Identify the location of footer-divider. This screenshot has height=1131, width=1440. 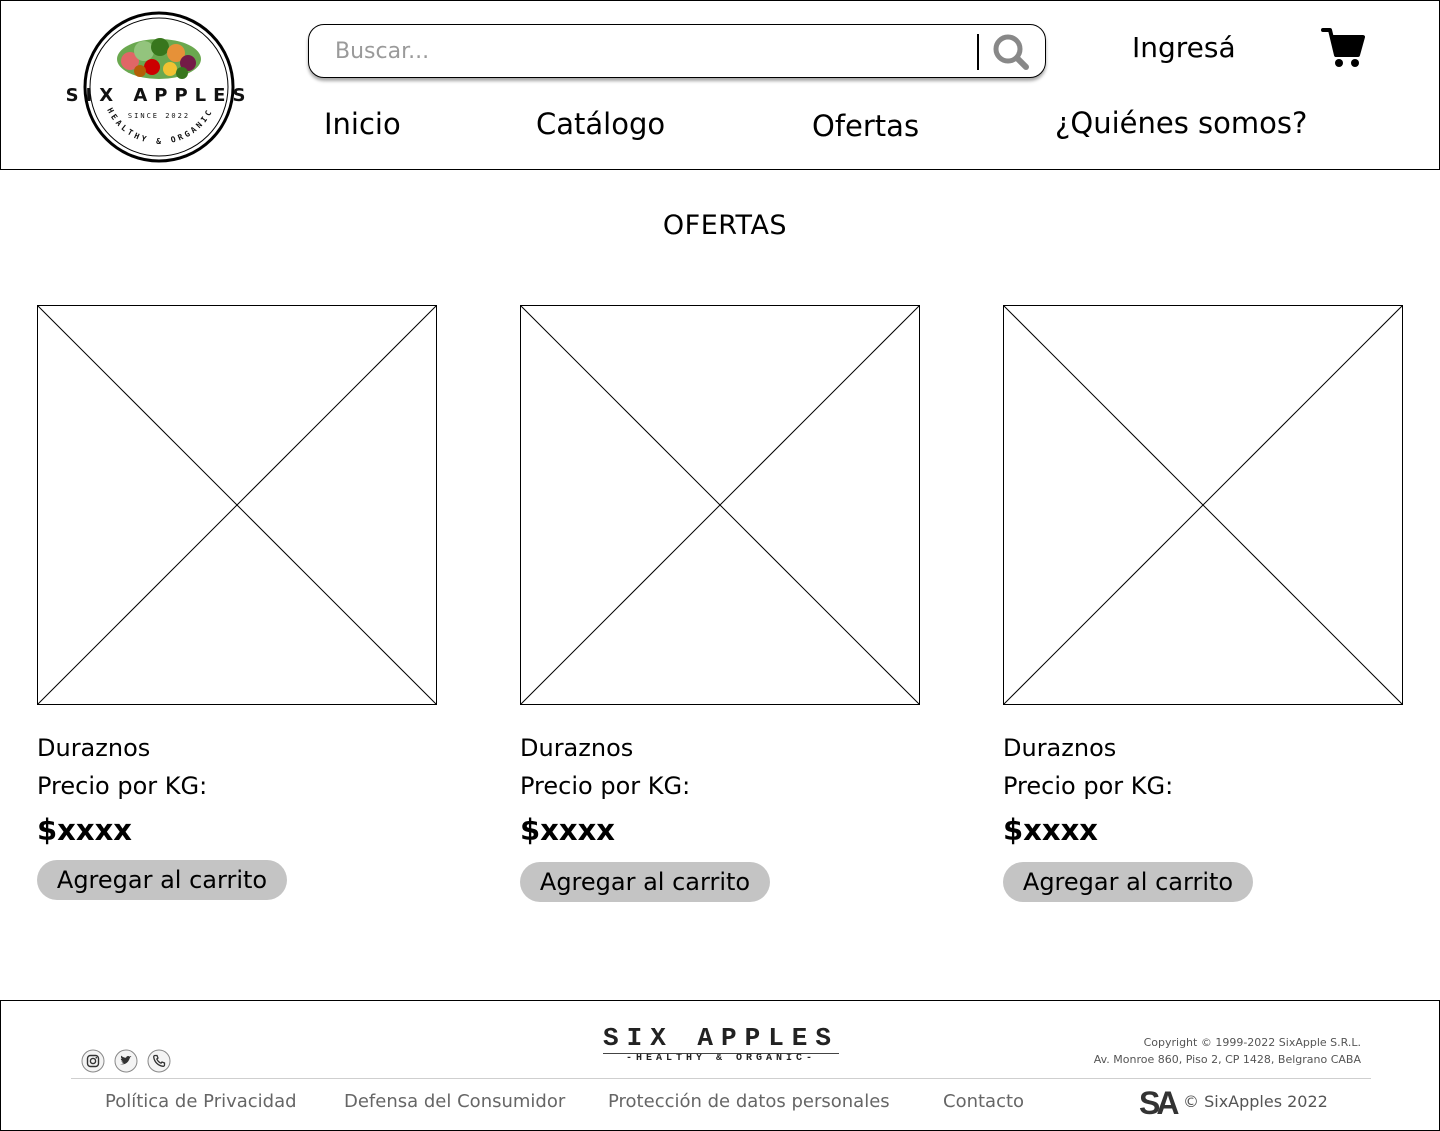
(721, 1078).